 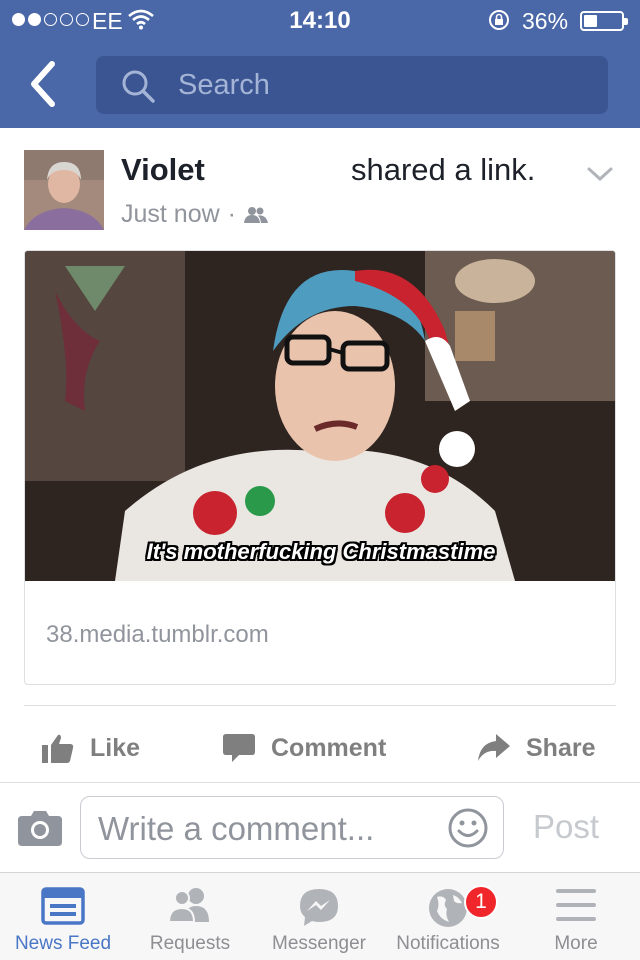 I want to click on notification-badge: 1, so click(x=481, y=902).